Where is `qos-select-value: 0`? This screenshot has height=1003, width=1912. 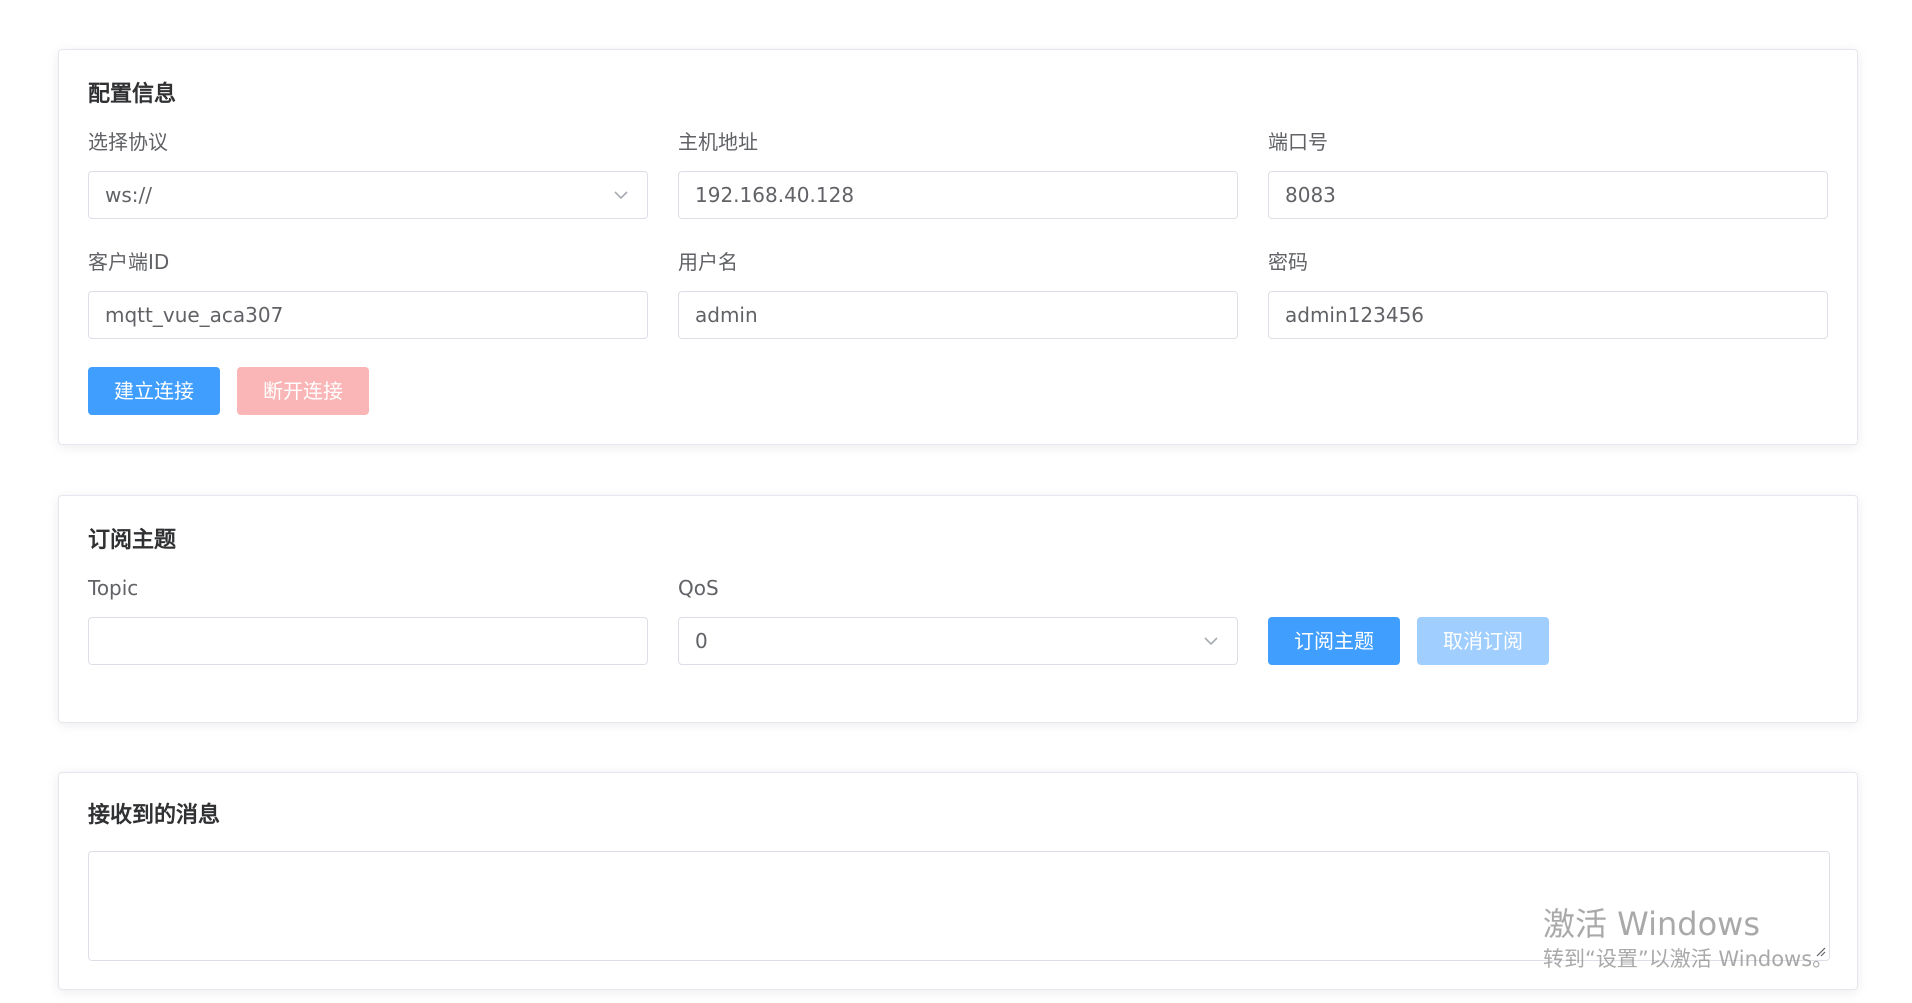 qos-select-value: 0 is located at coordinates (701, 641).